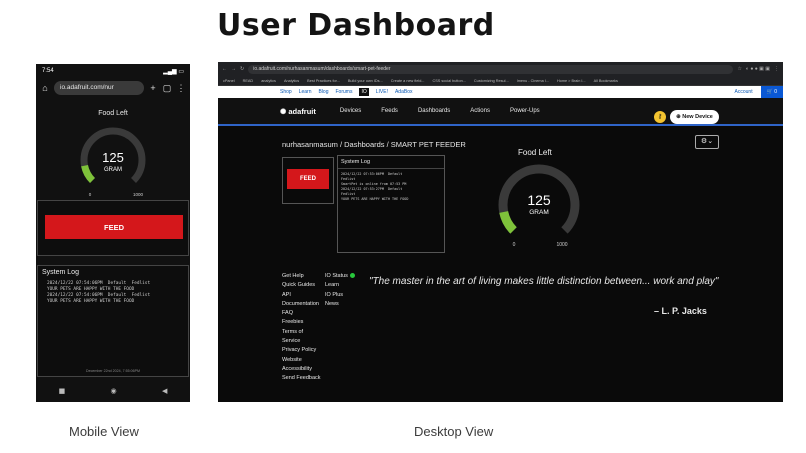 Image resolution: width=806 pixels, height=453 pixels. What do you see at coordinates (301, 313) in the screenshot?
I see `footer-link: FAQ` at bounding box center [301, 313].